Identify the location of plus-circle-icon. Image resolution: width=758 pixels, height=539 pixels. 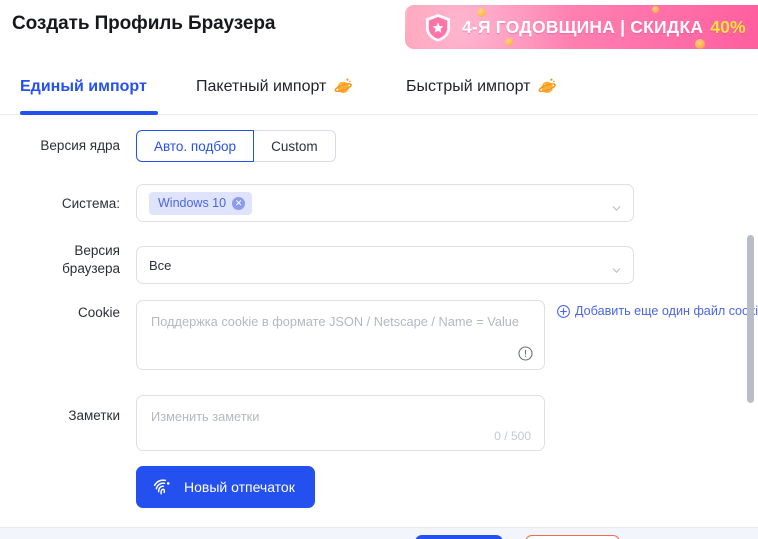
(563, 311).